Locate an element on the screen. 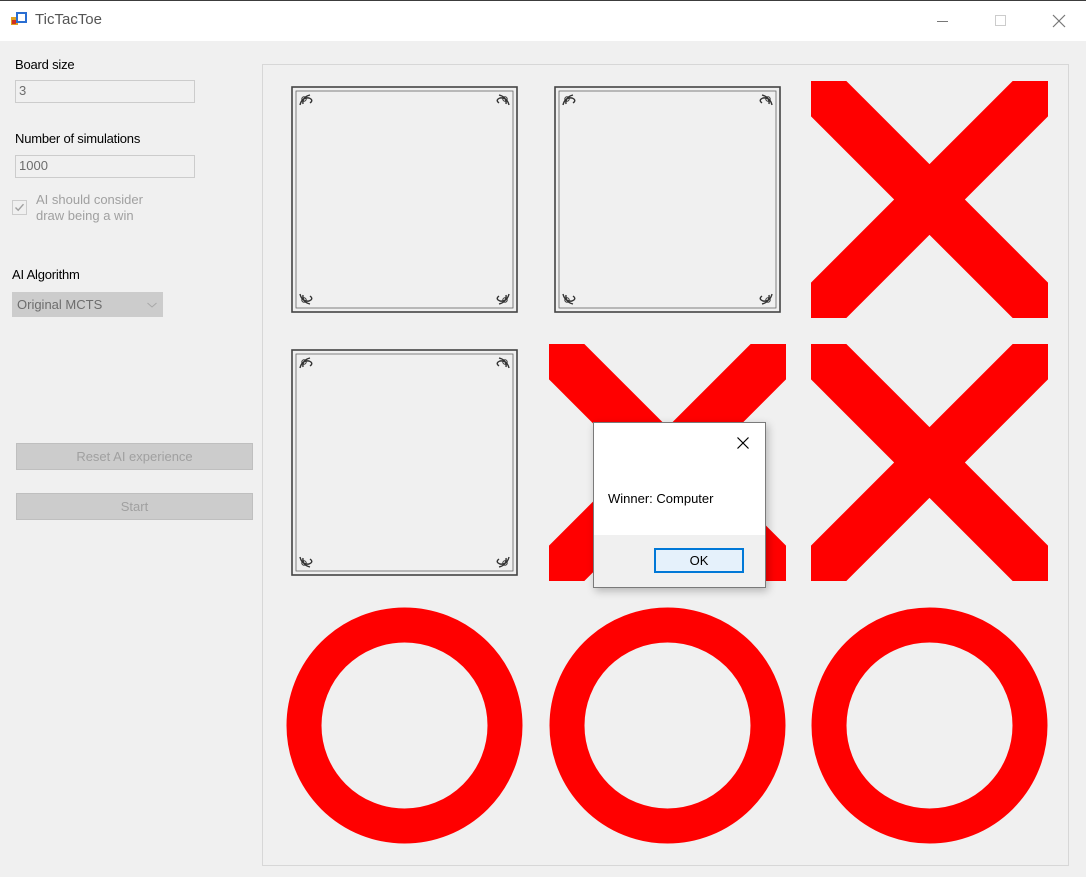  draw-as-win-checkbox is located at coordinates (19, 207).